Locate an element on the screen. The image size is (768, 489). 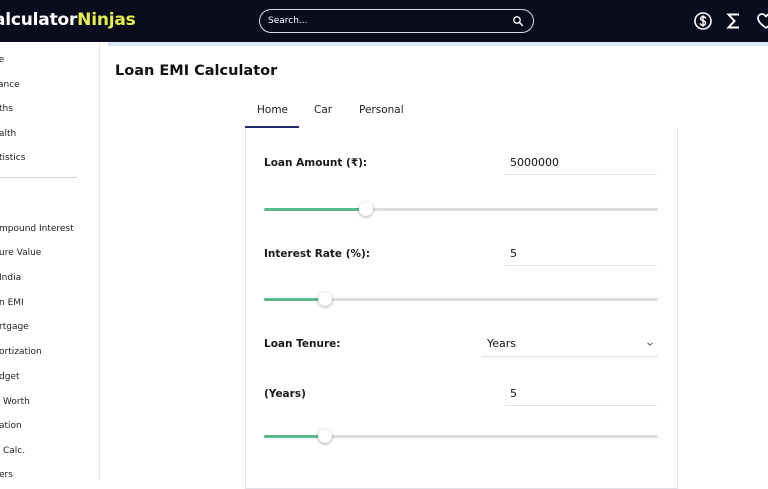
loan-tenure-selected: Years is located at coordinates (502, 343).